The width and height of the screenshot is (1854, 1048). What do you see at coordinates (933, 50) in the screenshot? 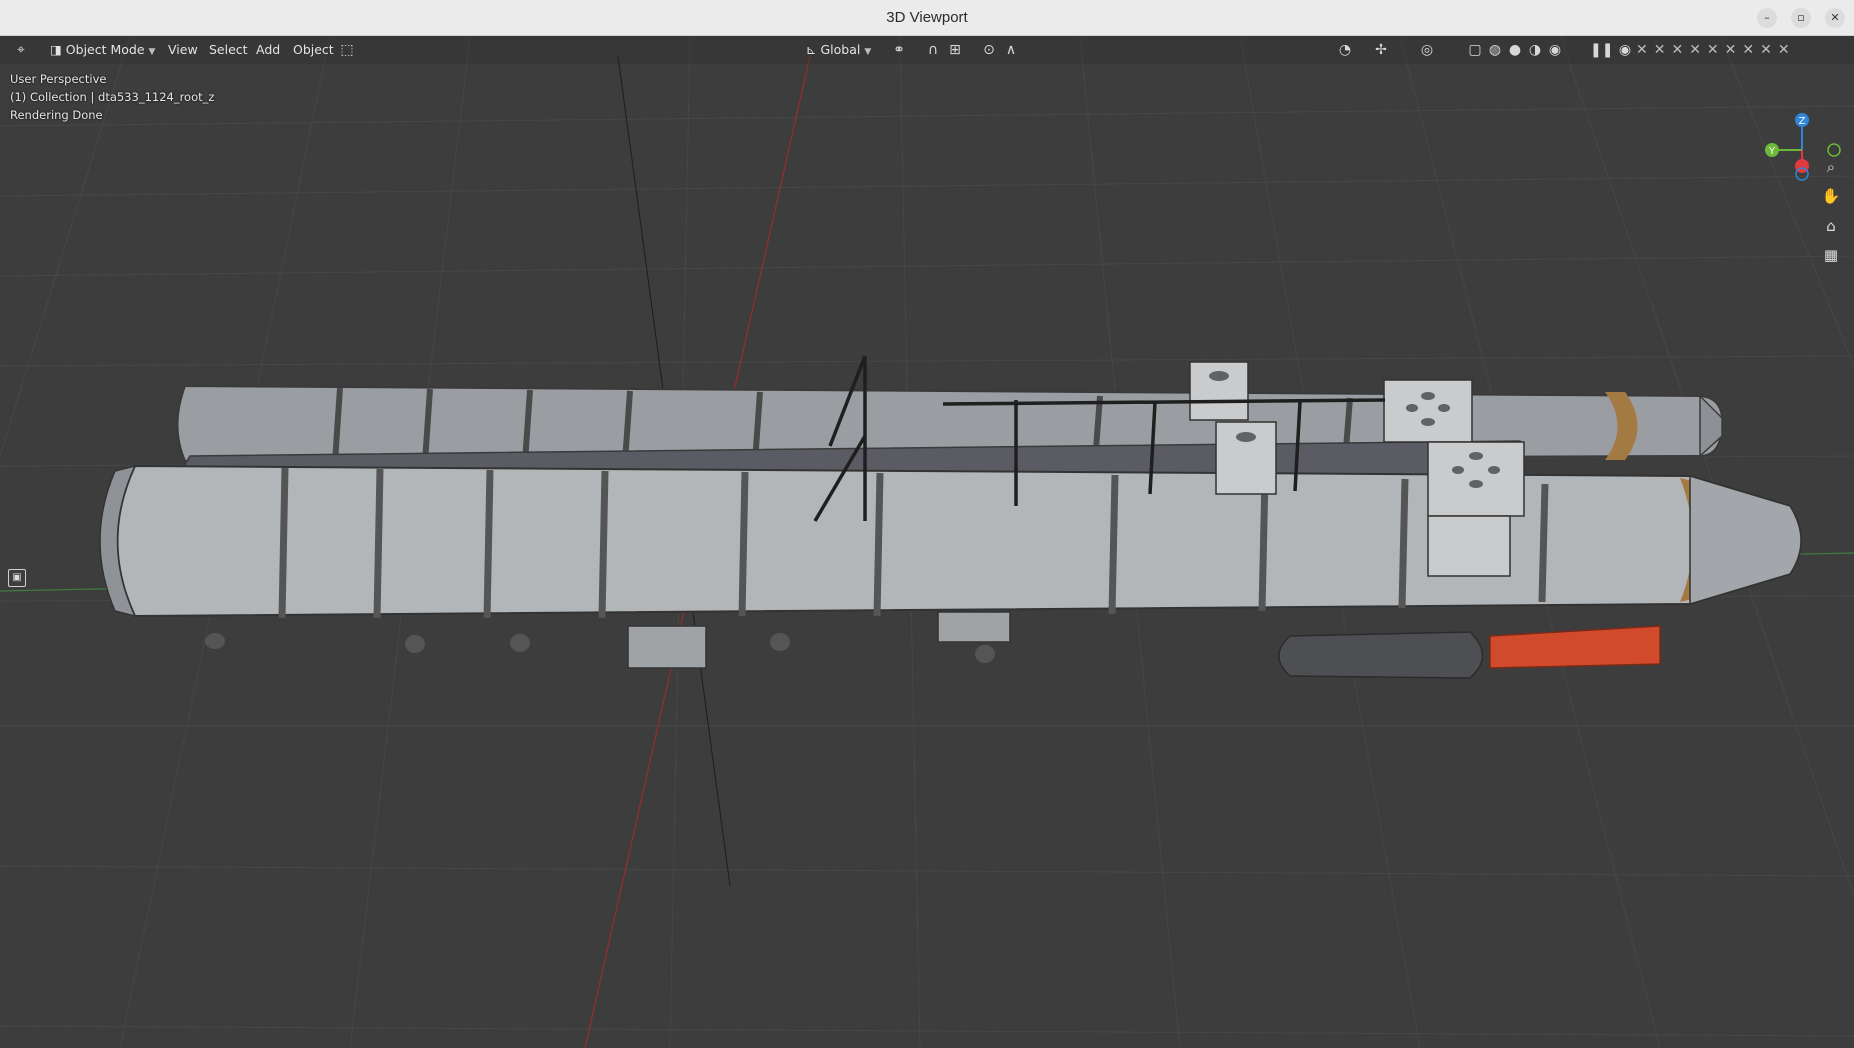
I see `snap-icon: ∩` at bounding box center [933, 50].